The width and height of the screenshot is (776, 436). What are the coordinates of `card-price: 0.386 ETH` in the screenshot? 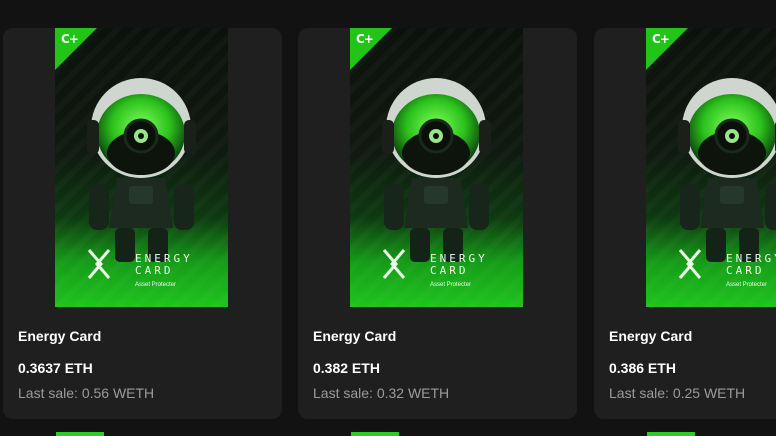 It's located at (642, 368).